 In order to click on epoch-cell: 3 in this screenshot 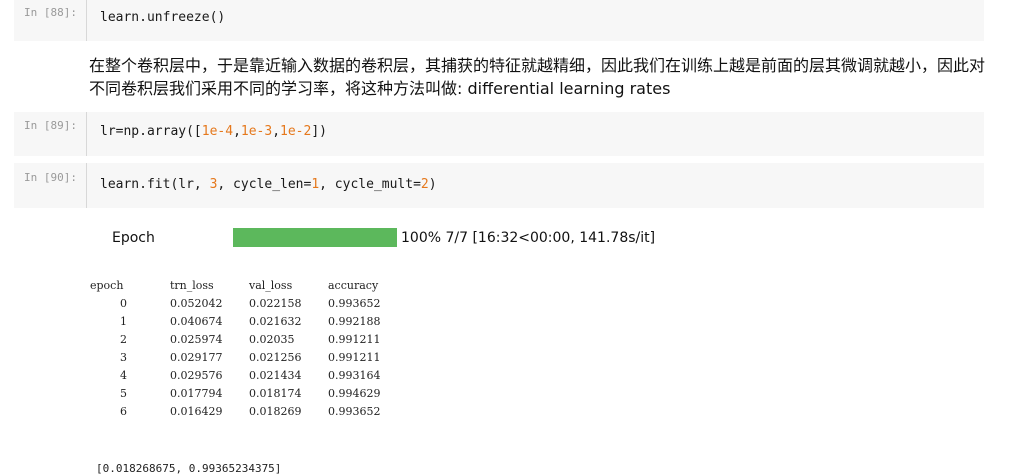, I will do `click(123, 357)`.